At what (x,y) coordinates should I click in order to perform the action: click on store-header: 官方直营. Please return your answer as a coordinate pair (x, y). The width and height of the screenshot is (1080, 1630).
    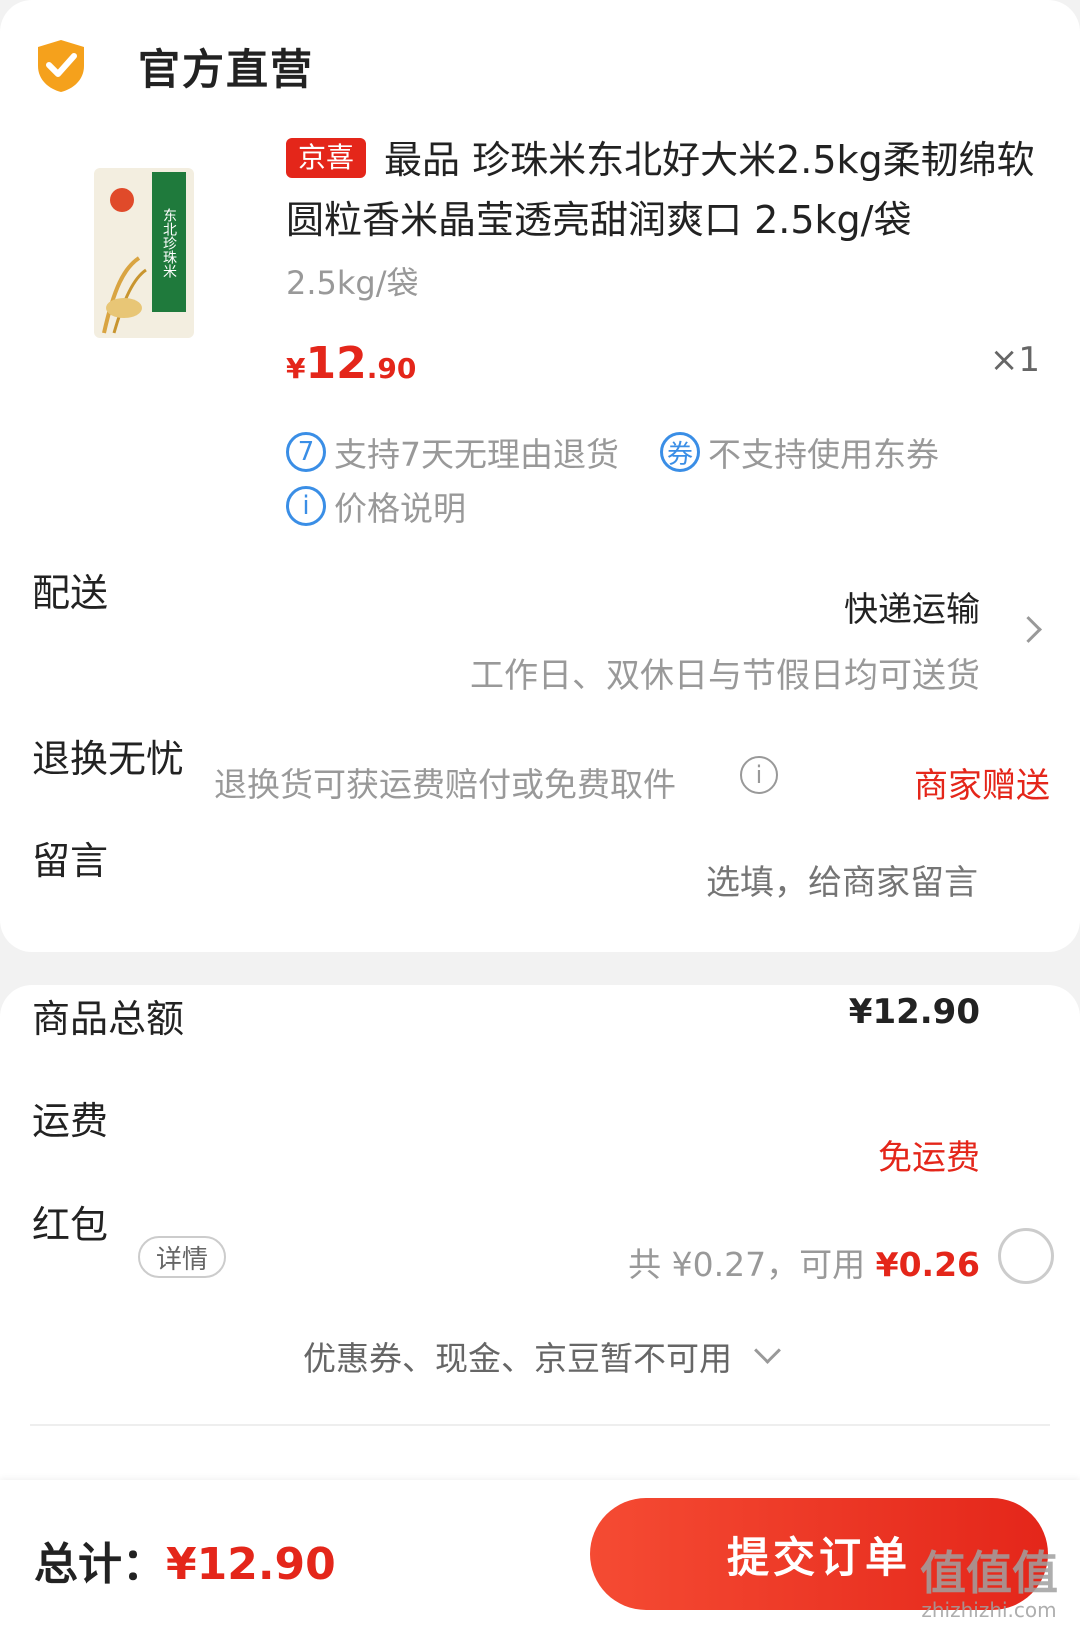
    Looking at the image, I should click on (174, 66).